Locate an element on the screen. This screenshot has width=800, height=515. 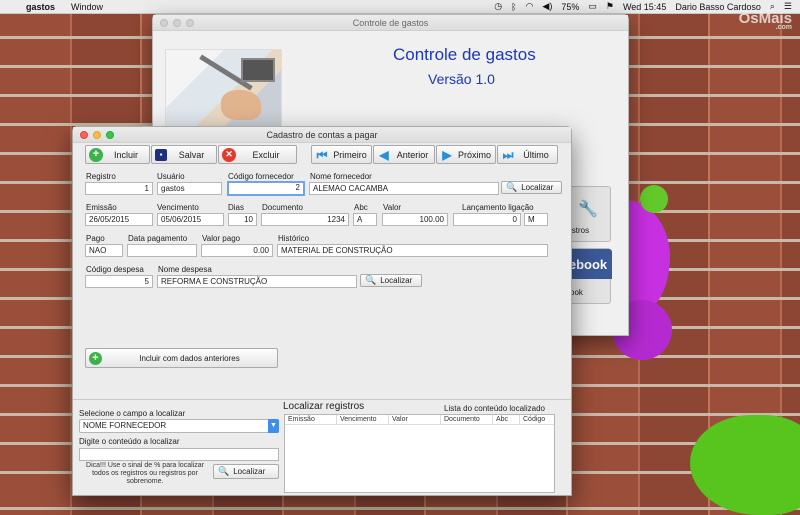
window-title: Cadastro de contas a pagar is located at coordinates (322, 134).